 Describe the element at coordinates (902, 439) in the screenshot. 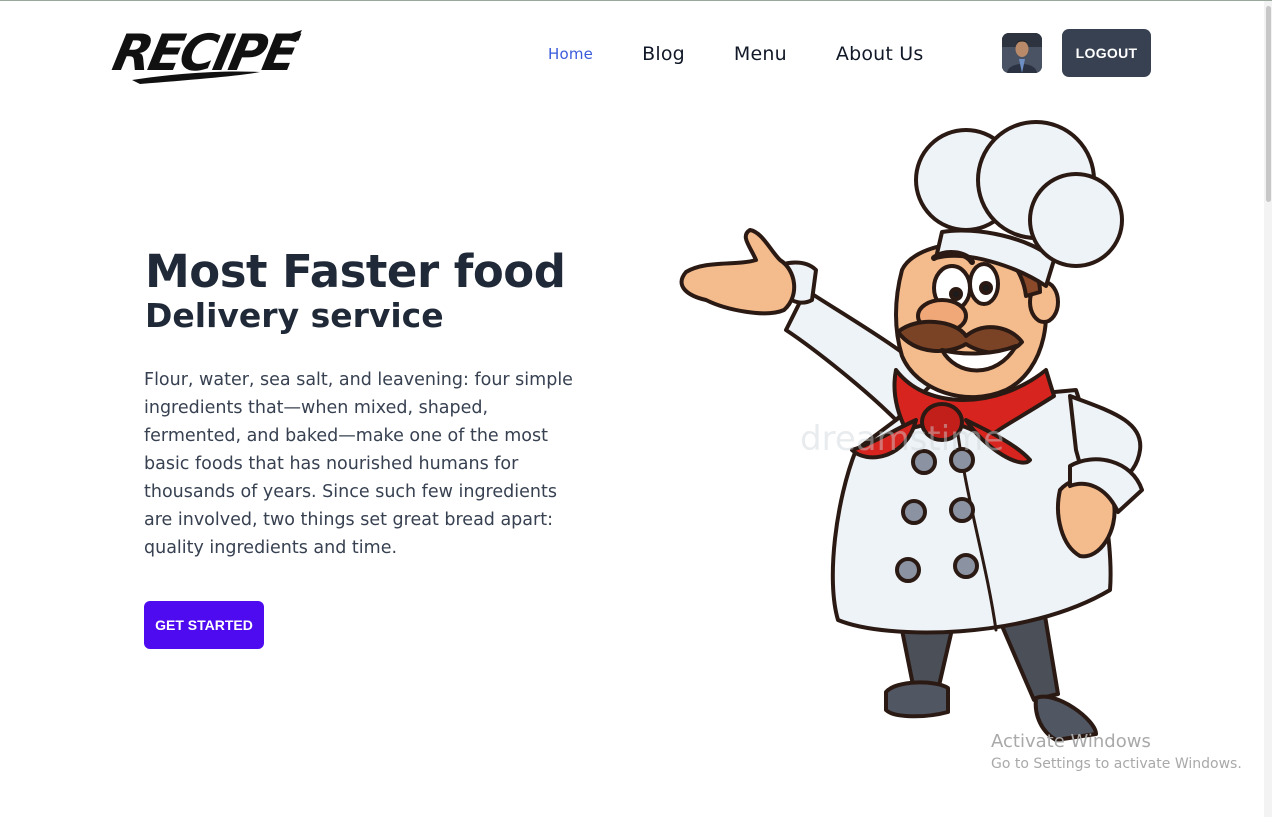

I see `illustration-watermark: dreamstime` at that location.